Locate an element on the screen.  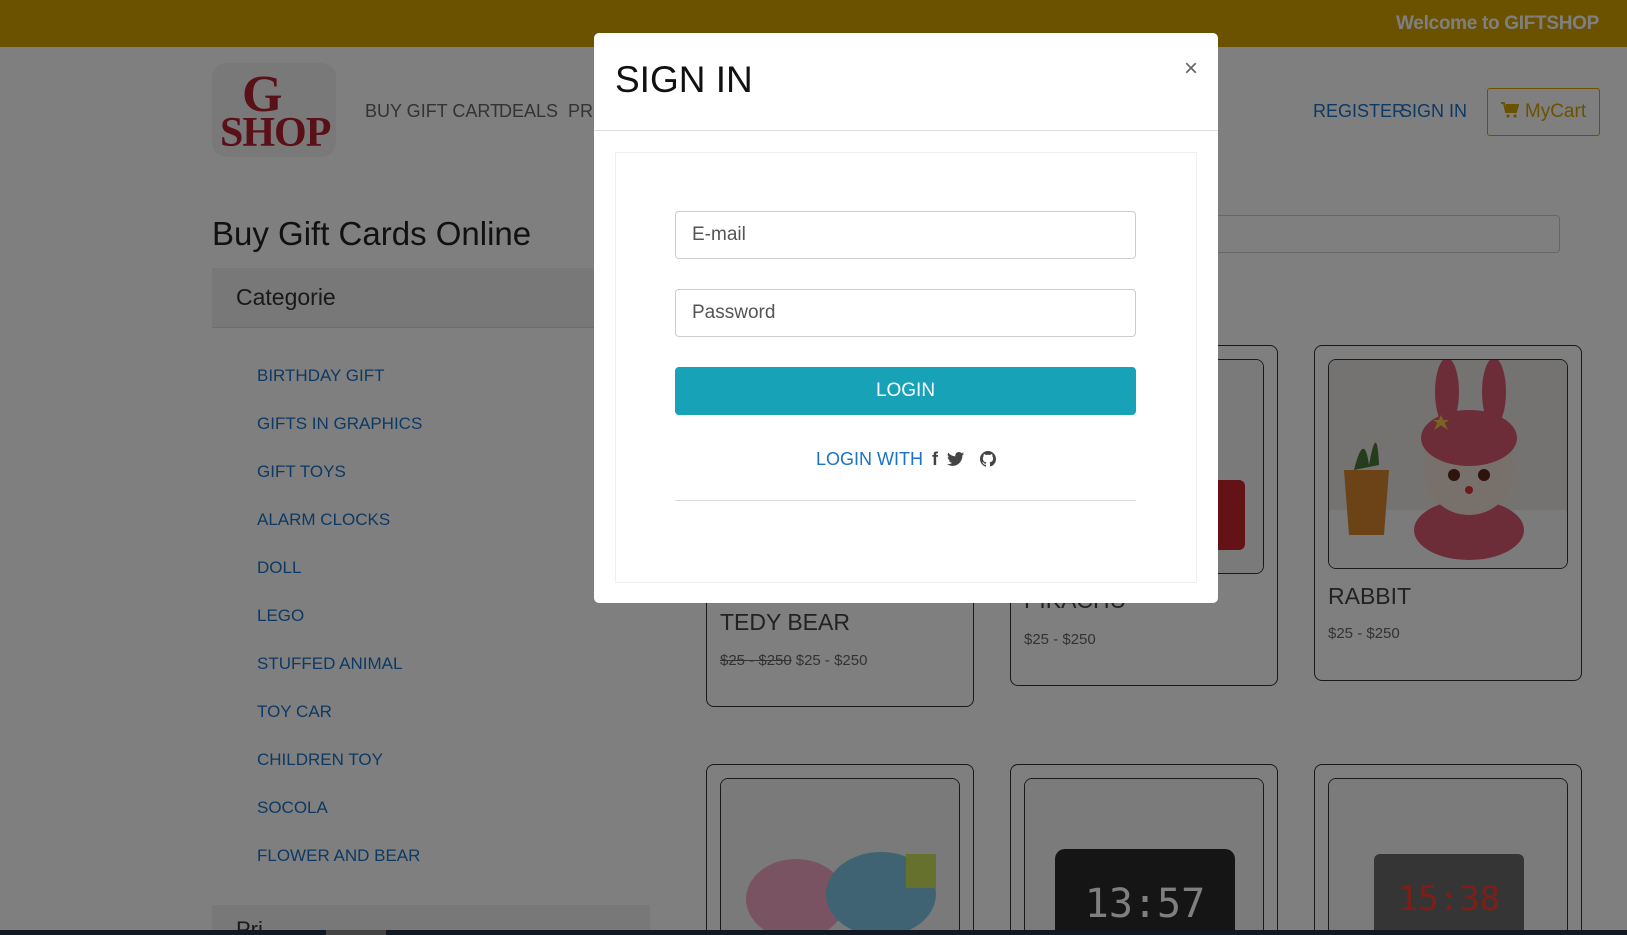
email-field is located at coordinates (905, 235).